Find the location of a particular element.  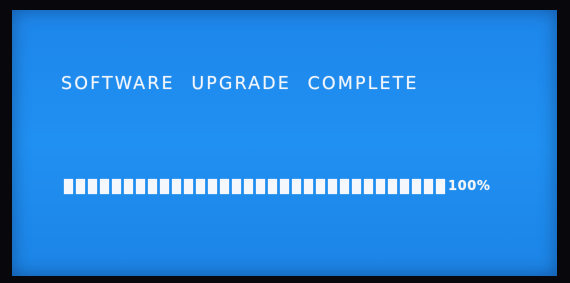

progress-percent-label: 100% is located at coordinates (469, 186).